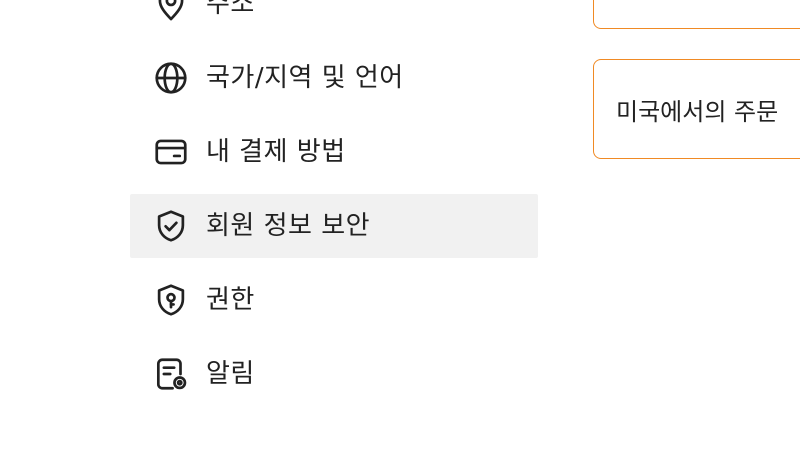 The image size is (800, 450). Describe the element at coordinates (230, 9) in the screenshot. I see `menu-item-label: 주소` at that location.